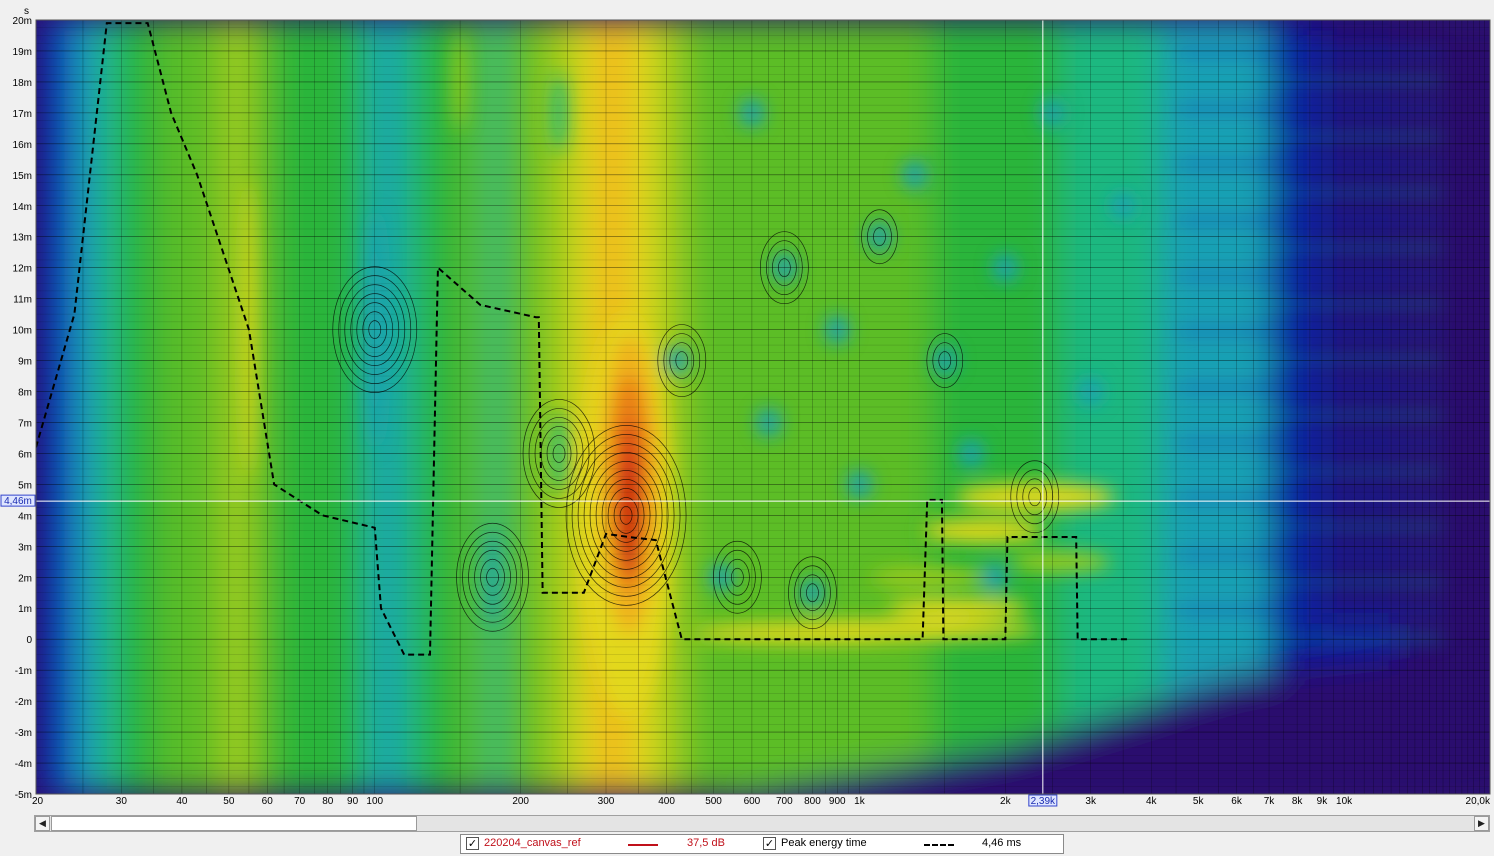  What do you see at coordinates (23, 702) in the screenshot?
I see `y-tick-label: -2m` at bounding box center [23, 702].